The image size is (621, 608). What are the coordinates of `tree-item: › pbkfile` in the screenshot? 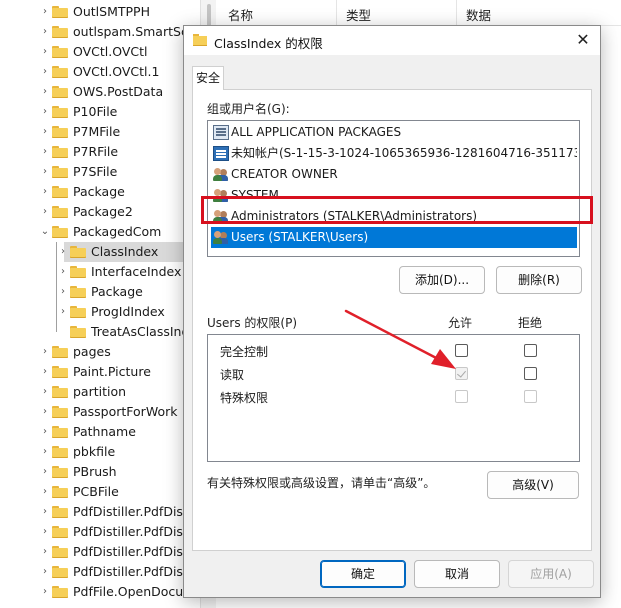 It's located at (100, 452).